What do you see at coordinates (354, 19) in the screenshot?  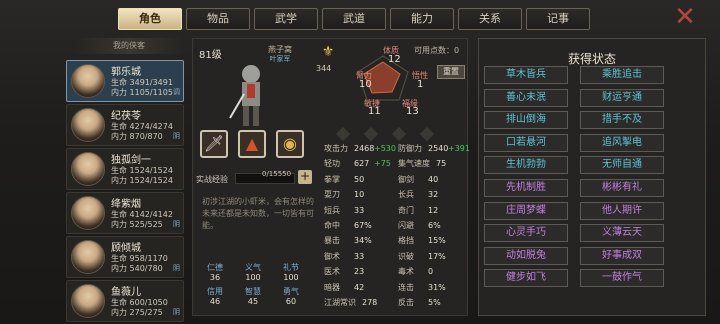 I see `tab-wudao: 武道` at bounding box center [354, 19].